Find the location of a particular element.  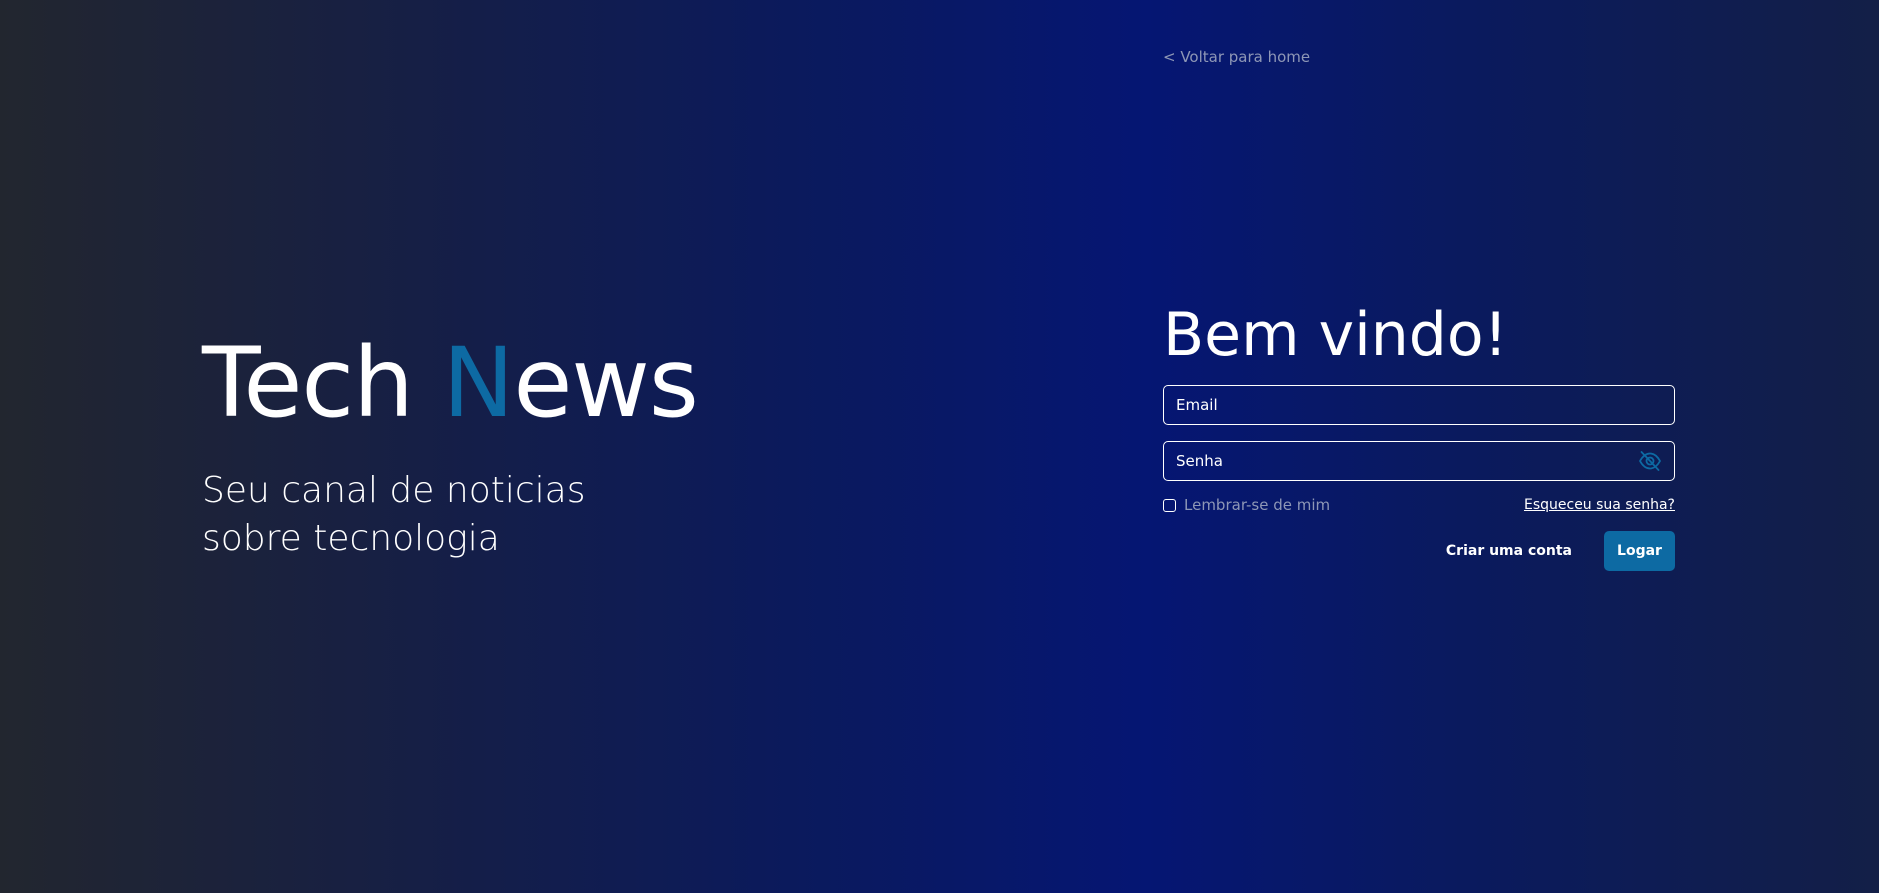

brand-title-part2: ews is located at coordinates (606, 383).